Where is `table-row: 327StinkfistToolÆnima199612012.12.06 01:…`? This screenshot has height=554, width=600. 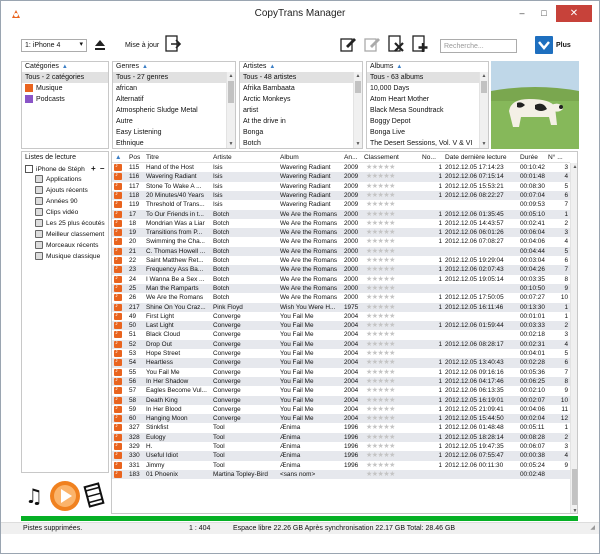
table-row: 327StinkfistToolÆnima199612012.12.06 01:… is located at coordinates (341, 427).